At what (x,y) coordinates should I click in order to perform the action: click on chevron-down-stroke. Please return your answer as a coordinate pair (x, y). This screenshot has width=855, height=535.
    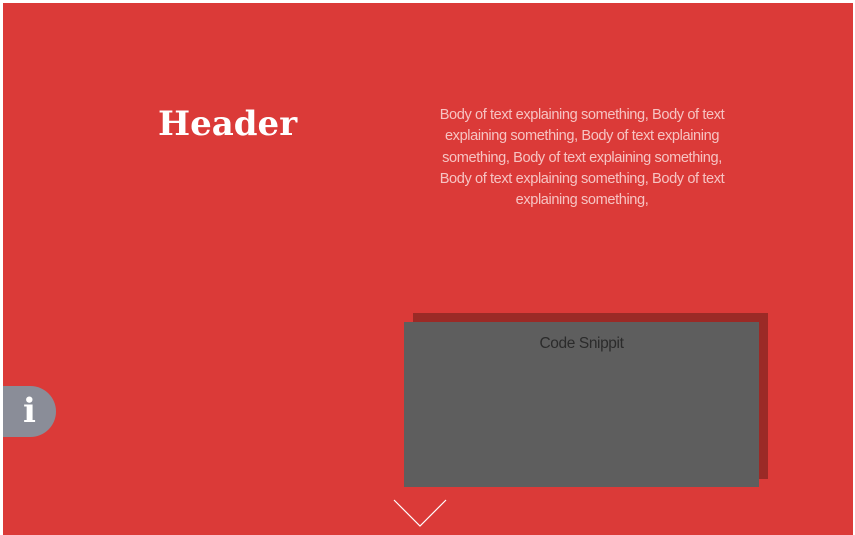
    Looking at the image, I should click on (420, 513).